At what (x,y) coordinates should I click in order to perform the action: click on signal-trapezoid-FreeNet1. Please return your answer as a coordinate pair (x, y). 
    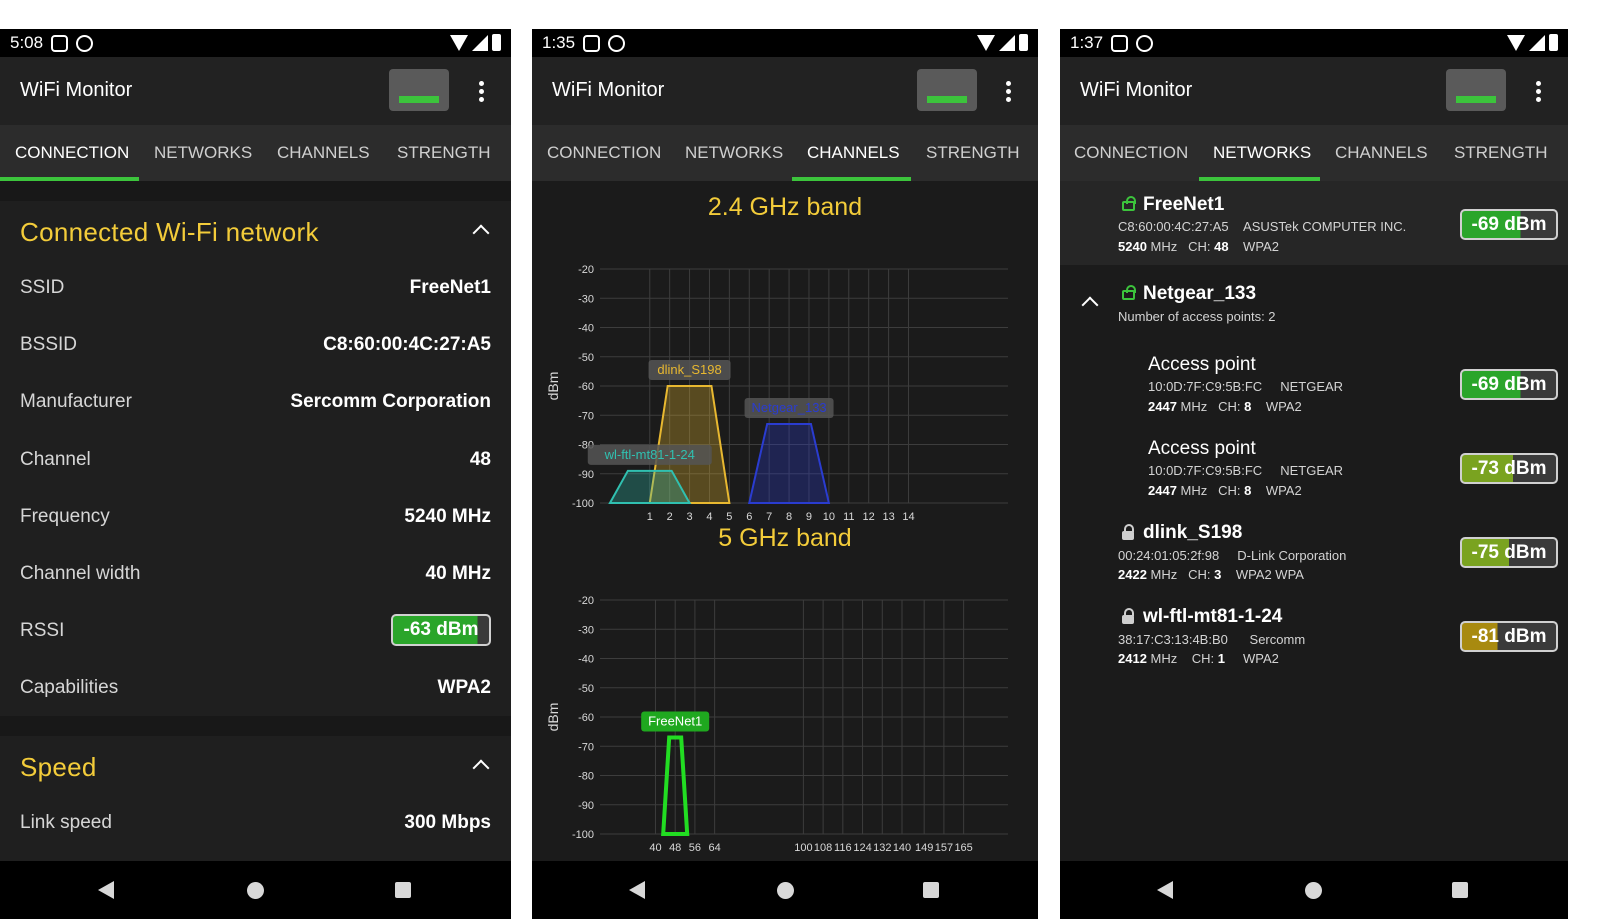
    Looking at the image, I should click on (675, 785).